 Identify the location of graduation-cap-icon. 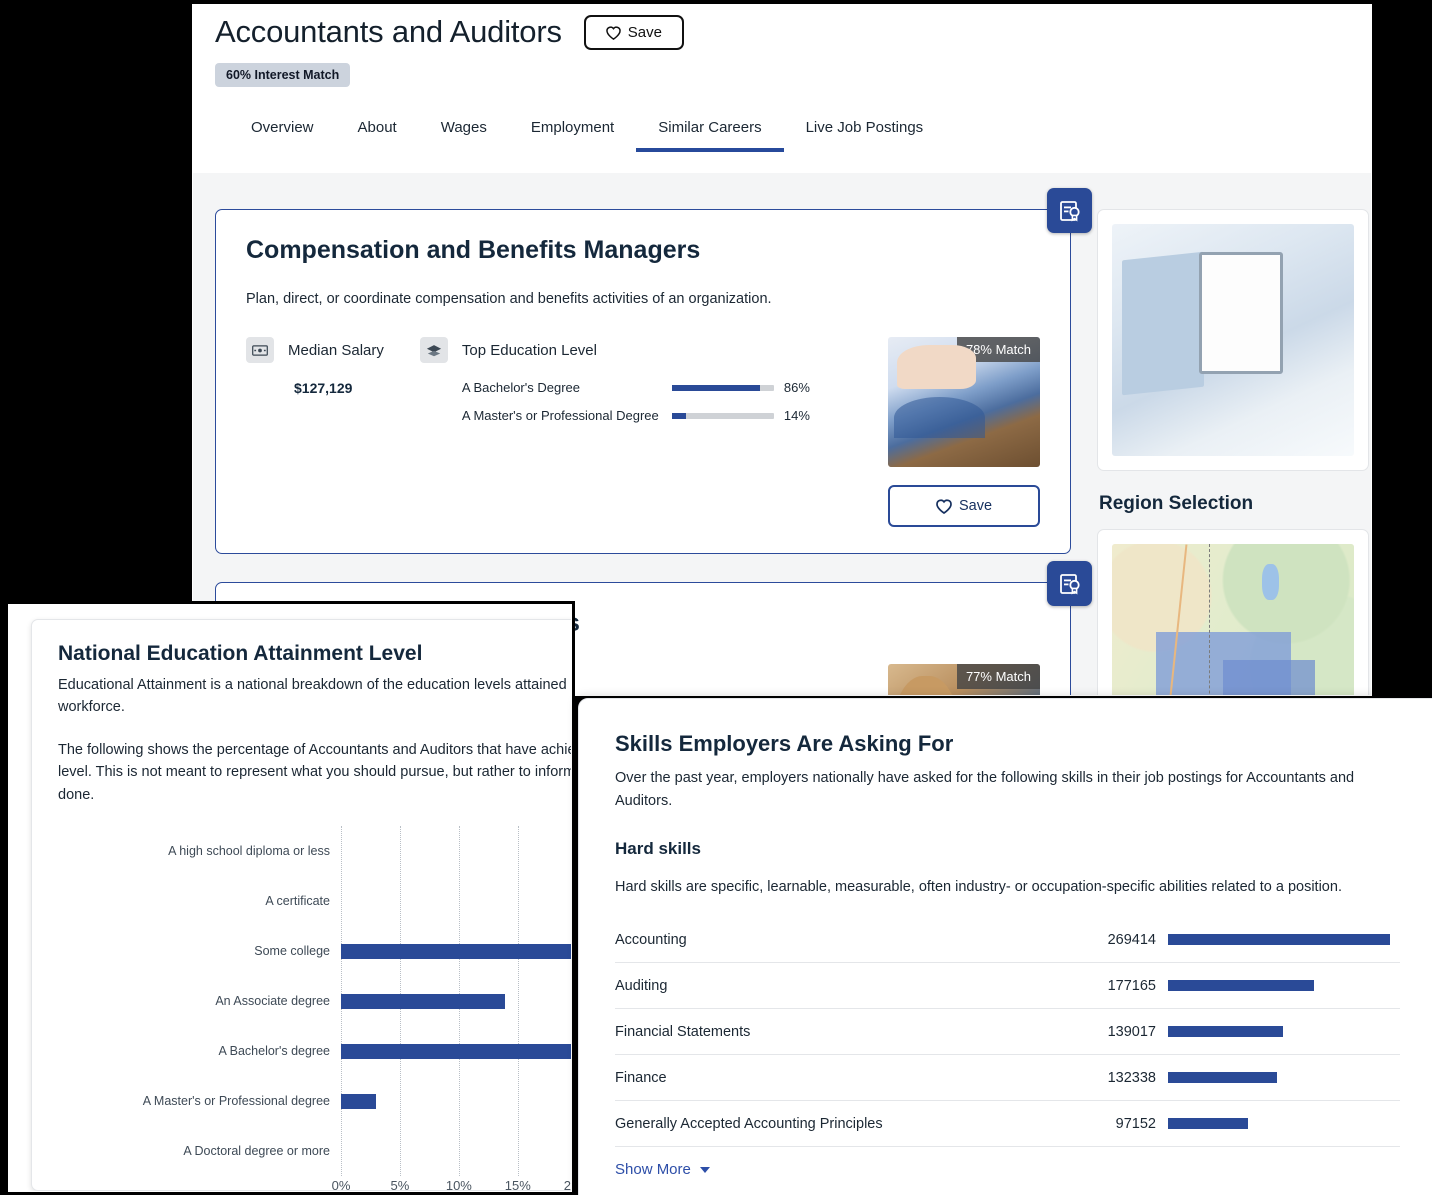
(433, 350).